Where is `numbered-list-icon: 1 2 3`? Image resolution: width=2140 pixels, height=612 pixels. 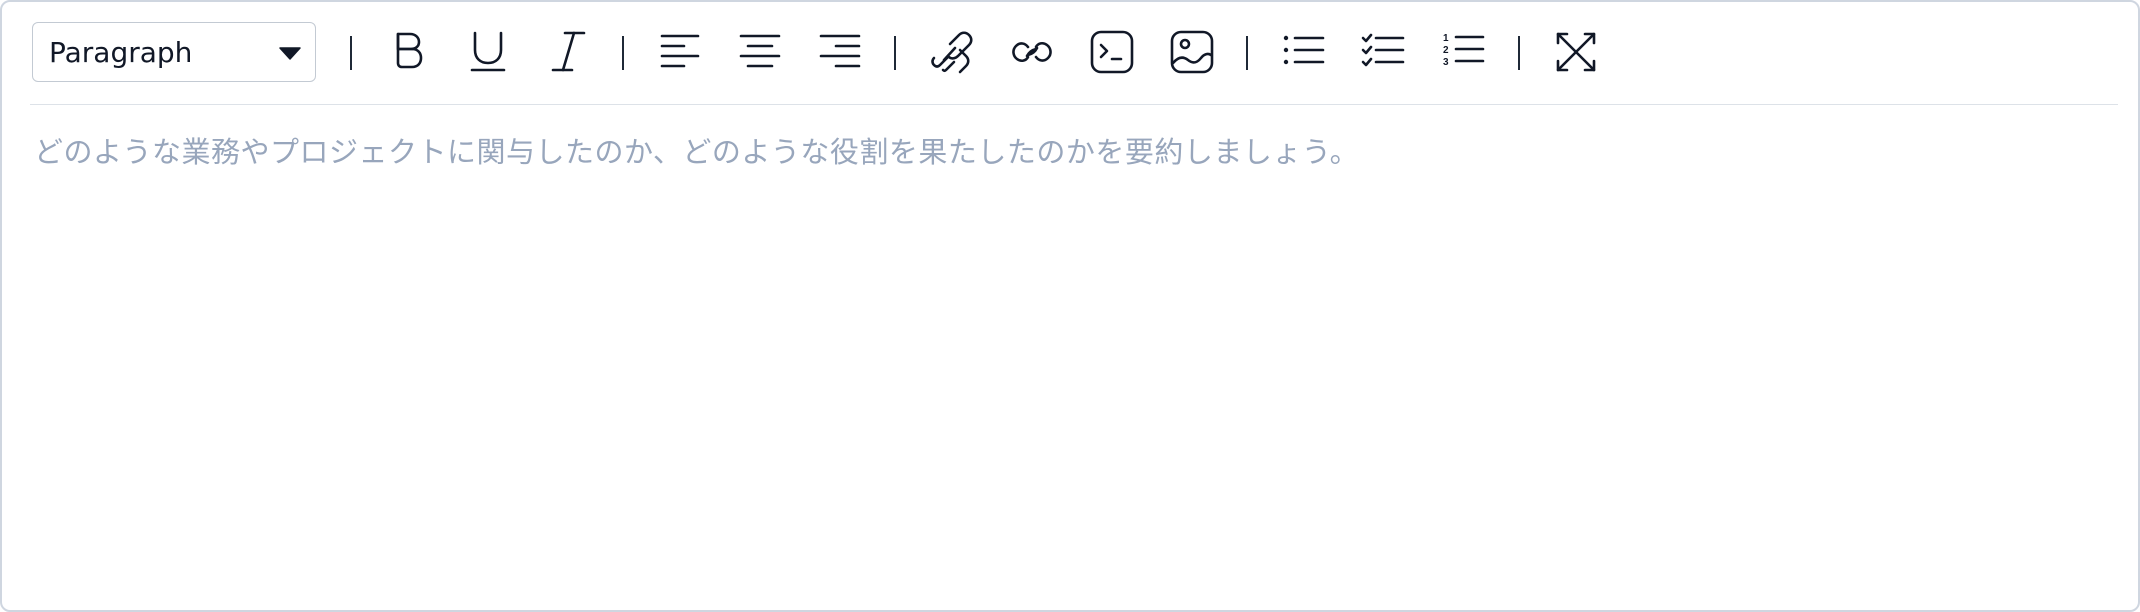 numbered-list-icon: 1 2 3 is located at coordinates (1464, 50).